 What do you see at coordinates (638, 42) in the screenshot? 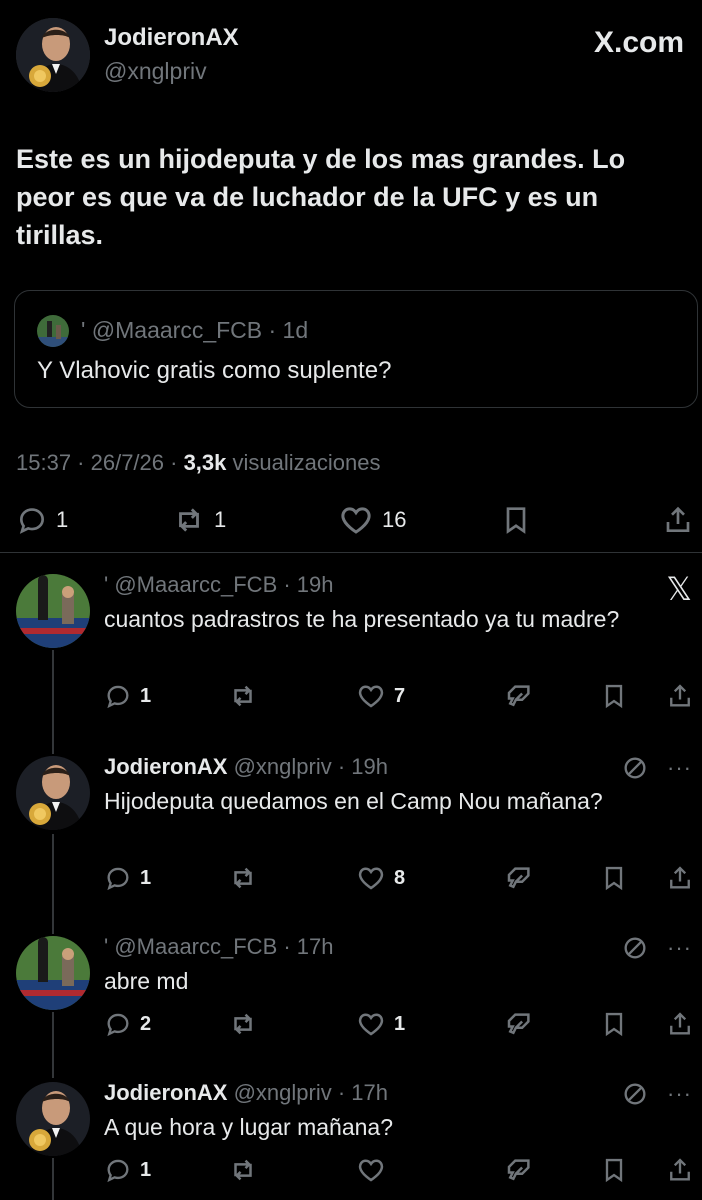
I see `brand-label: X.com` at bounding box center [638, 42].